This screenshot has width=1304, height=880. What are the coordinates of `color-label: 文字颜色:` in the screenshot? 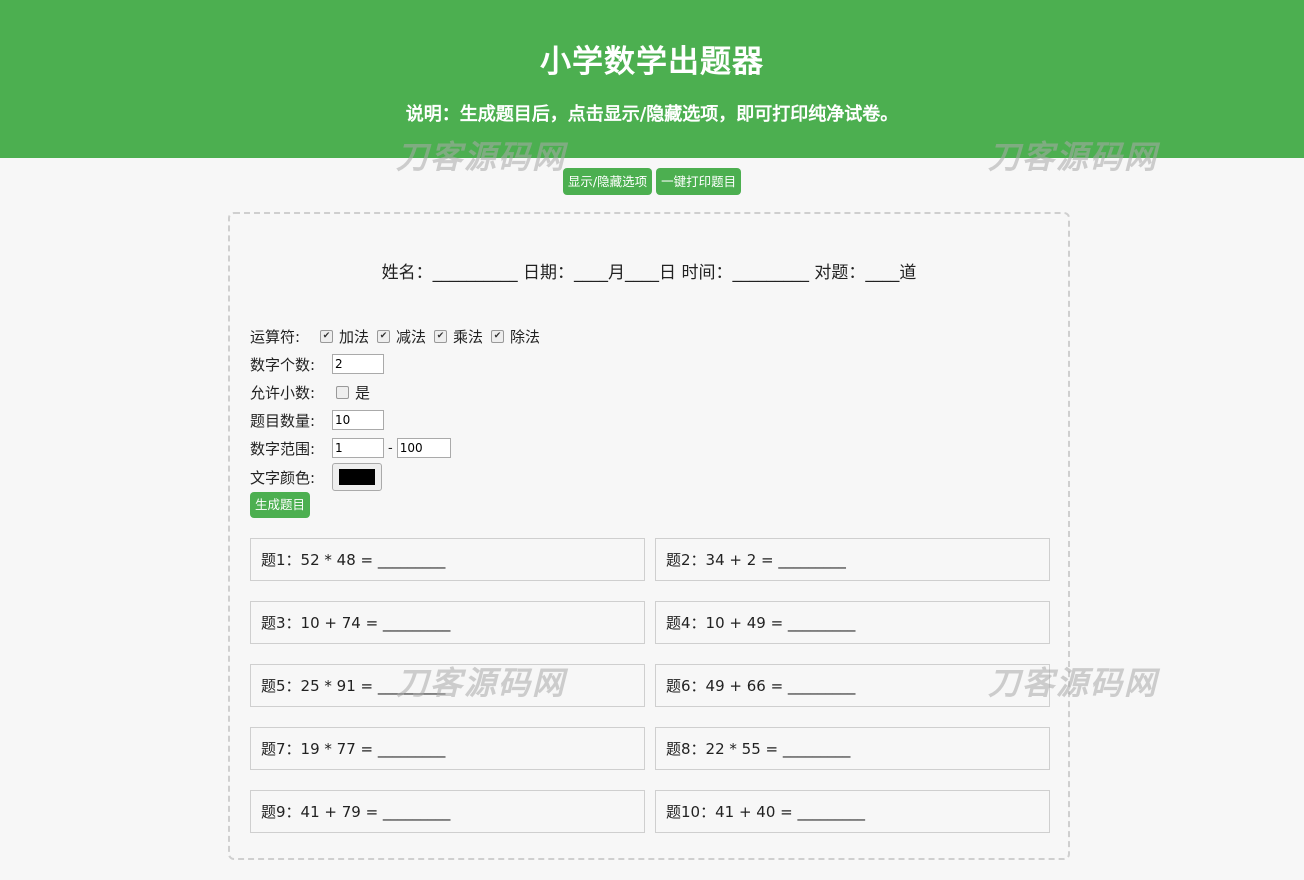 It's located at (283, 477).